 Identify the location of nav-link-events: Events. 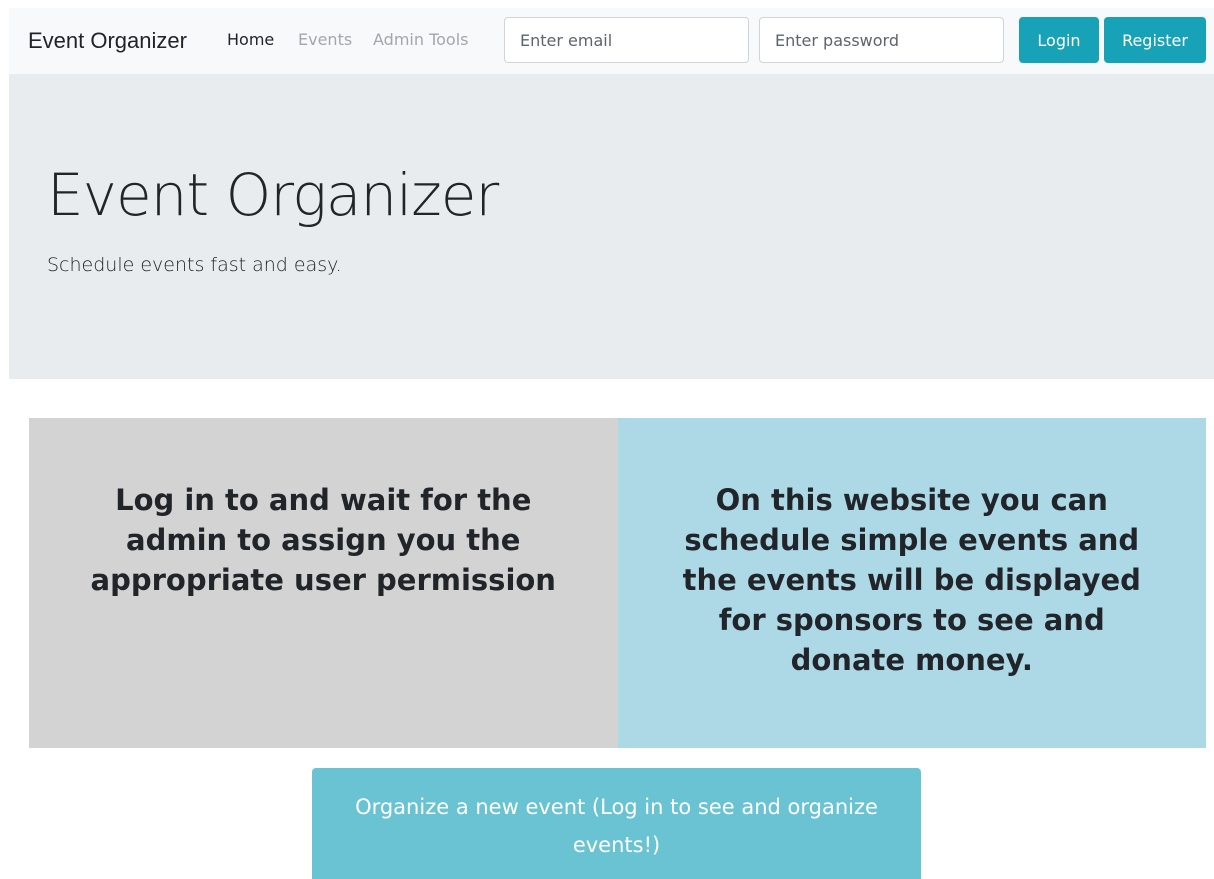
(325, 39).